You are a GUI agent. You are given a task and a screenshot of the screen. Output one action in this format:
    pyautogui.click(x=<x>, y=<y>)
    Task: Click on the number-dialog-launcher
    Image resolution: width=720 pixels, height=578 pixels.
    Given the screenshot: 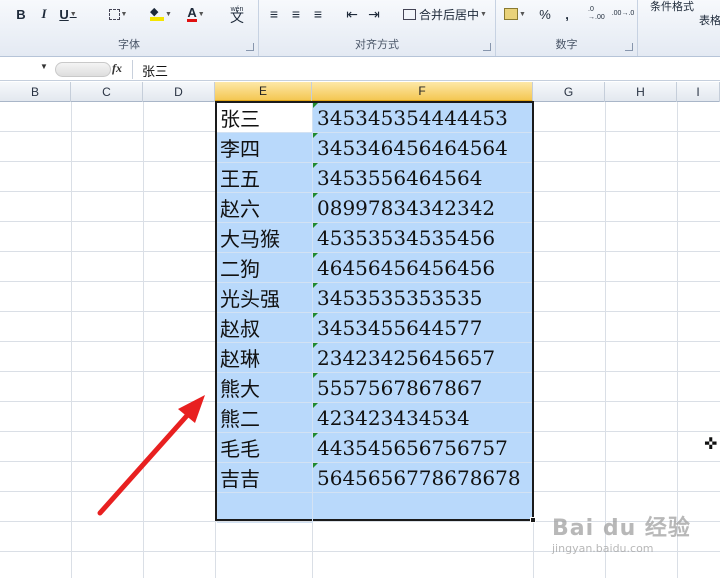 What is the action you would take?
    pyautogui.click(x=629, y=47)
    